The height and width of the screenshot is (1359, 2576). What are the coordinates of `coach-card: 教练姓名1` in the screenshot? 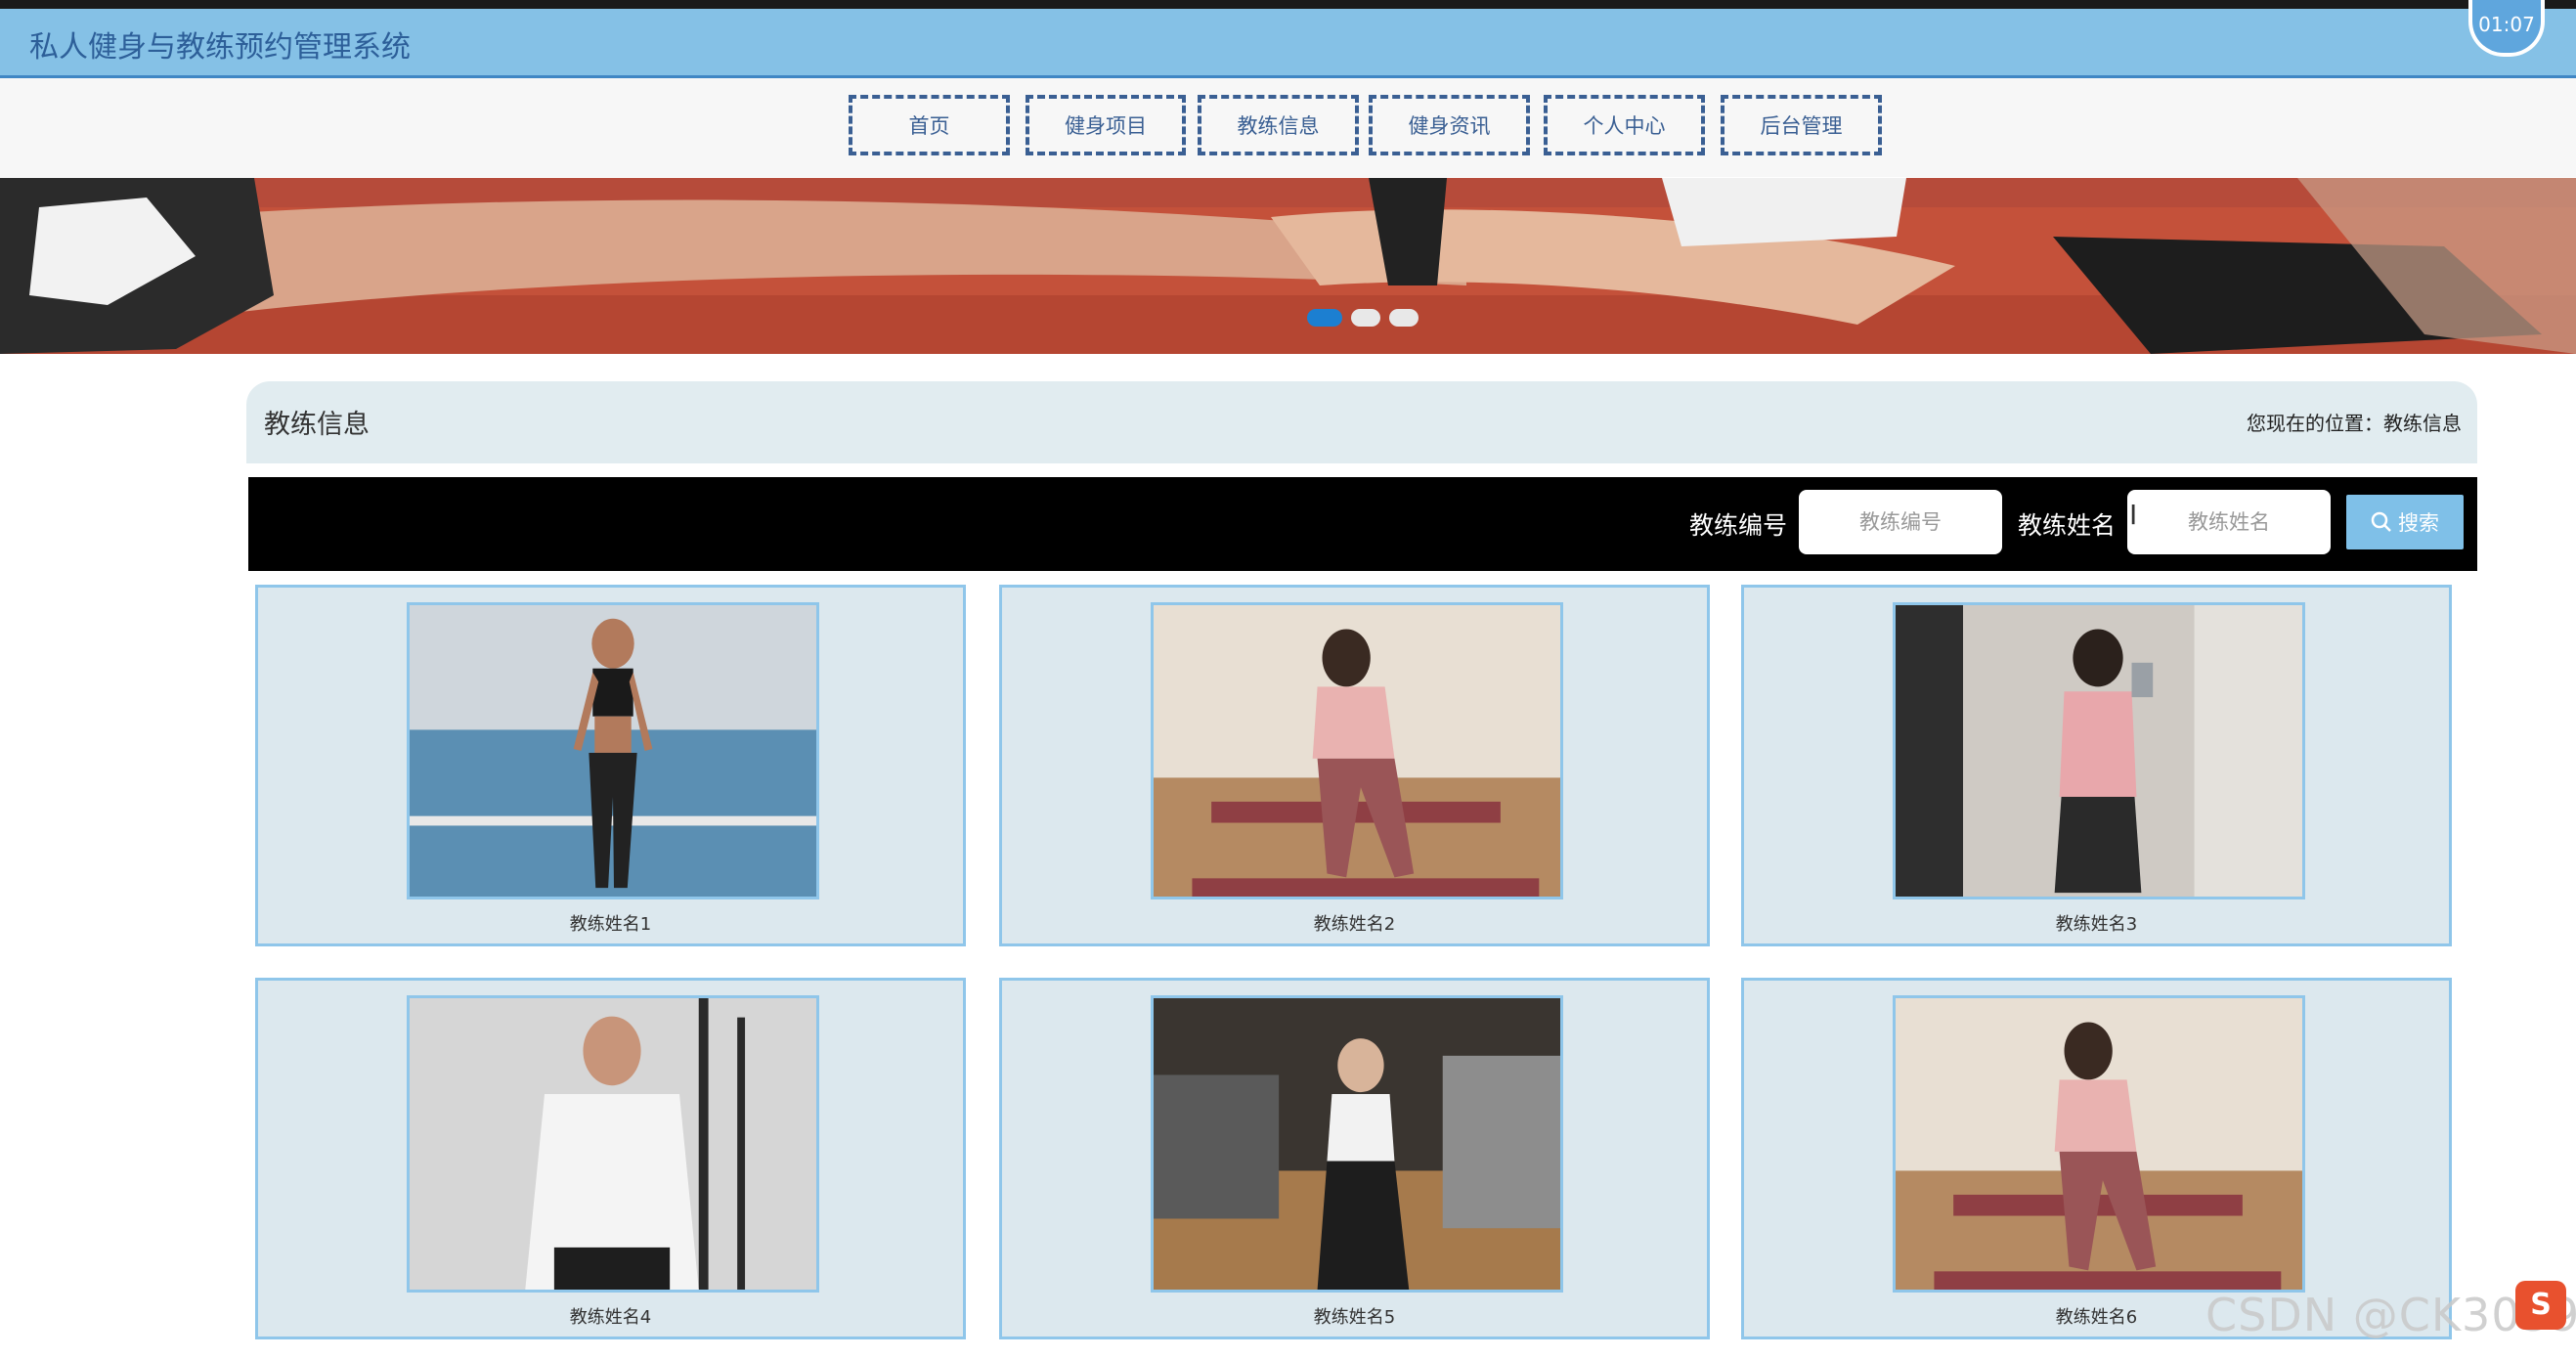 It's located at (610, 765).